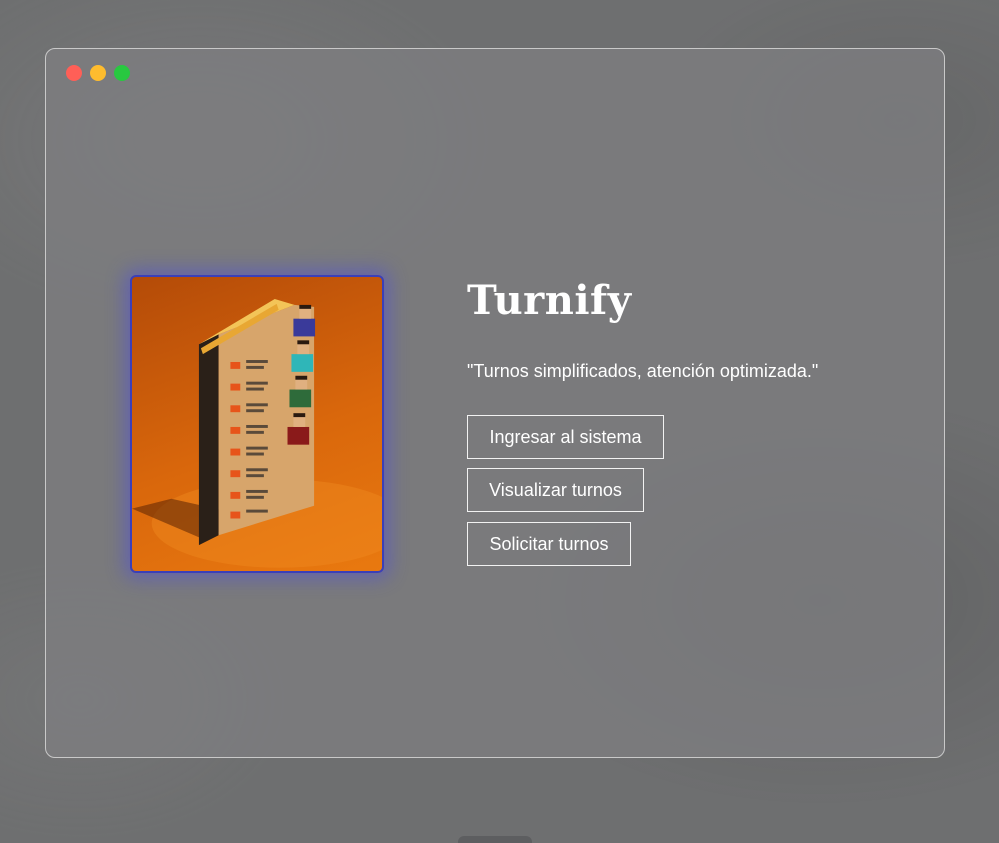  I want to click on minimize-window-button, so click(98, 73).